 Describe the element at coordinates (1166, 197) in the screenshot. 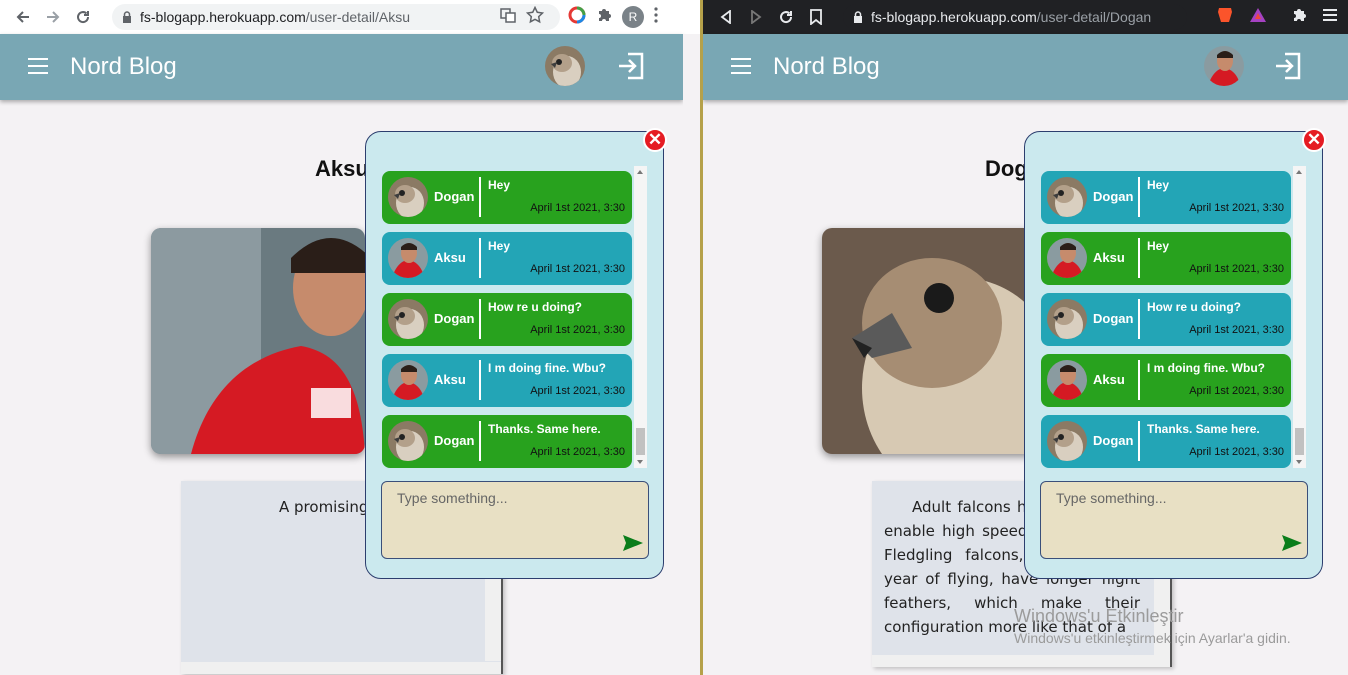

I see `chat-message: Dogan Hey April 1st 2021, 3:30` at that location.